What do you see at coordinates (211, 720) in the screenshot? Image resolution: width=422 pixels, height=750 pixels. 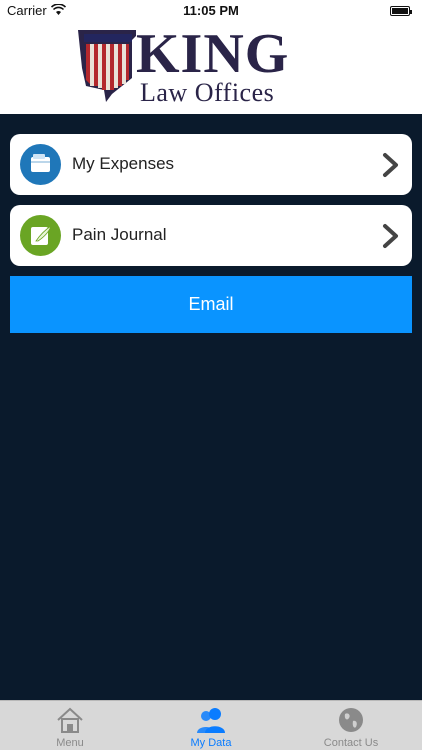 I see `people-icon` at bounding box center [211, 720].